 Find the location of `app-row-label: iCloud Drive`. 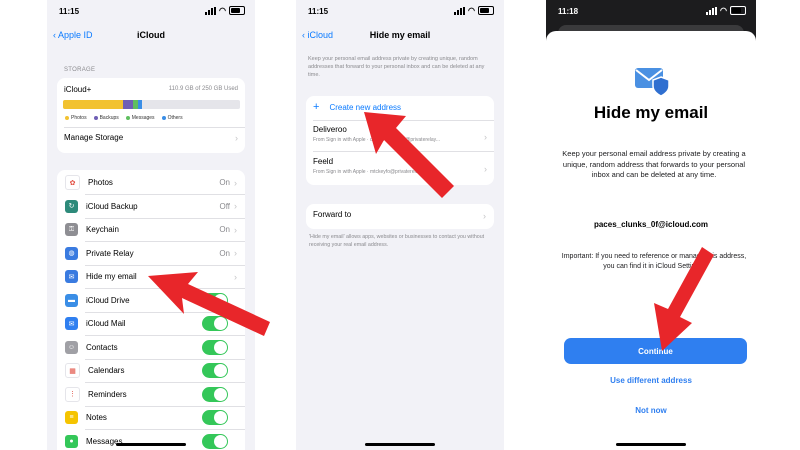

app-row-label: iCloud Drive is located at coordinates (108, 300).